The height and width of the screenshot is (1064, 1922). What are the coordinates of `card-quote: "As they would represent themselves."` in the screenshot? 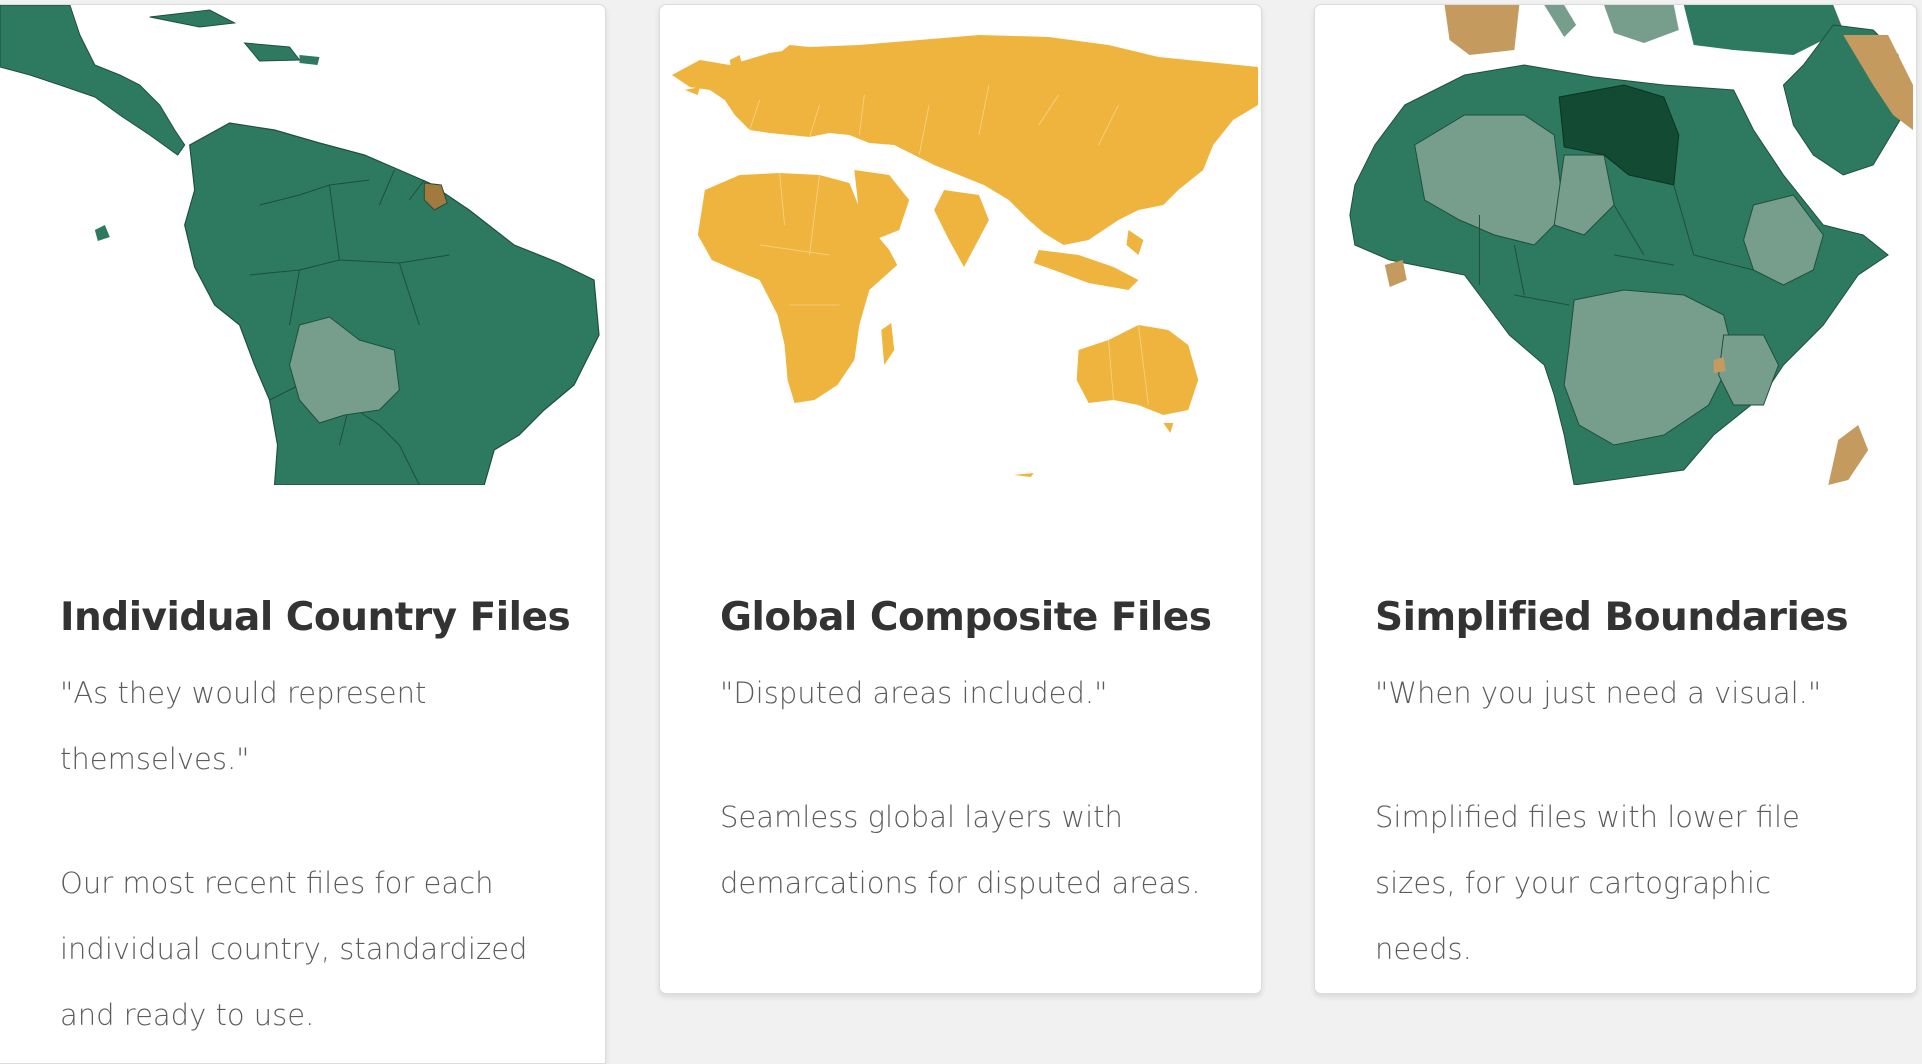 It's located at (243, 726).